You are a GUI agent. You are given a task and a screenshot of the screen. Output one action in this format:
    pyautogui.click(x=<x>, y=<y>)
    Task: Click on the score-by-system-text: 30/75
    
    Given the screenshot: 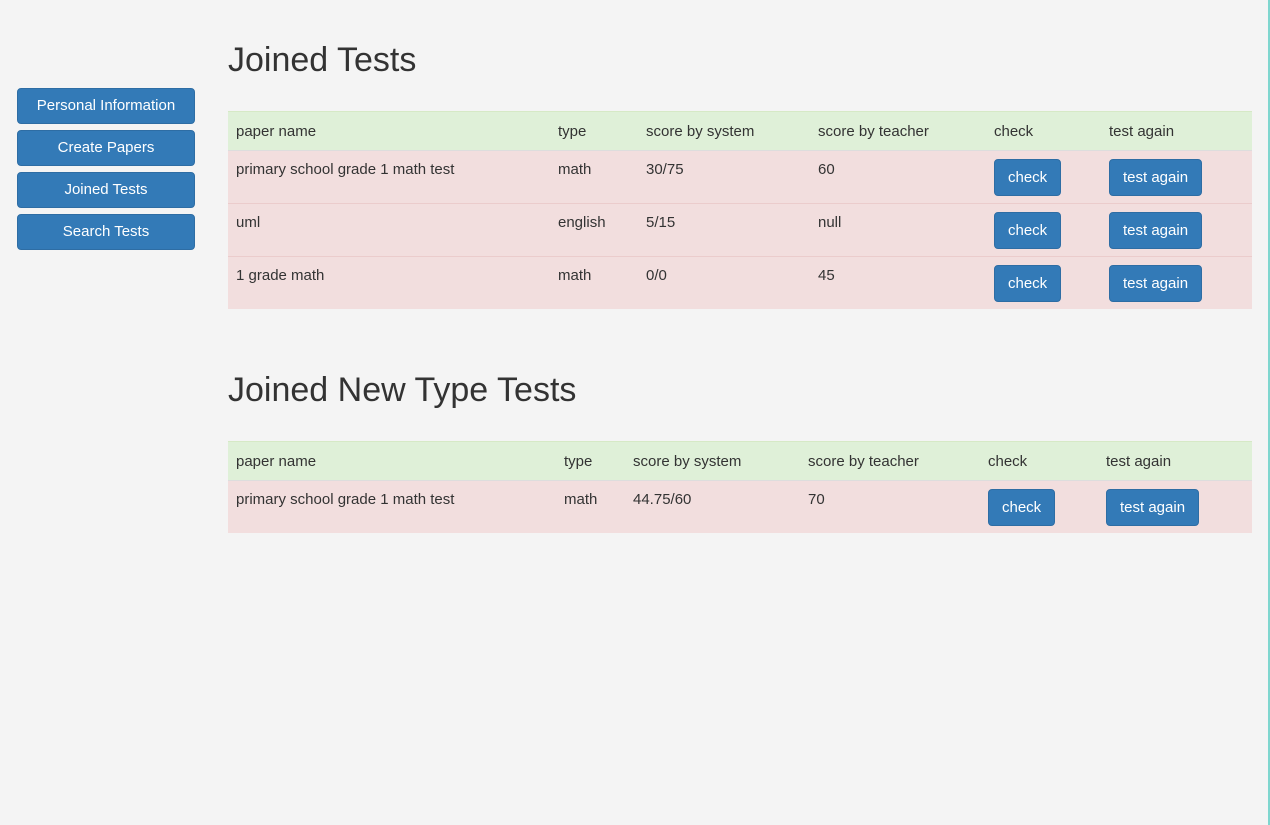 What is the action you would take?
    pyautogui.click(x=665, y=169)
    